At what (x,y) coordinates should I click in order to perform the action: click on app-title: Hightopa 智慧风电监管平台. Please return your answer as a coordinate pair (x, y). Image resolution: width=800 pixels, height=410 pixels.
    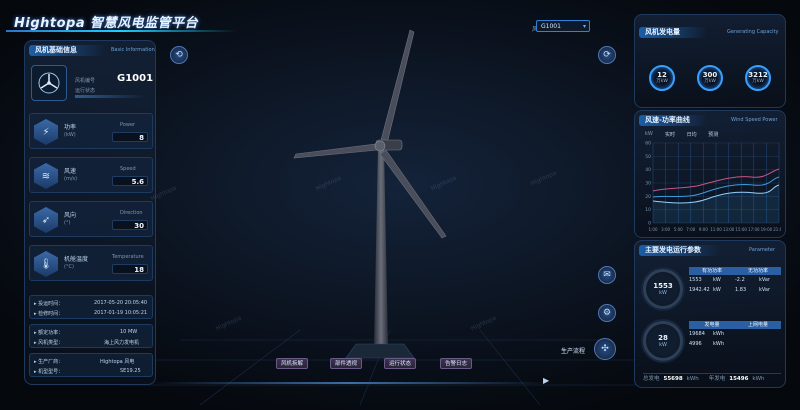
    Looking at the image, I should click on (106, 23).